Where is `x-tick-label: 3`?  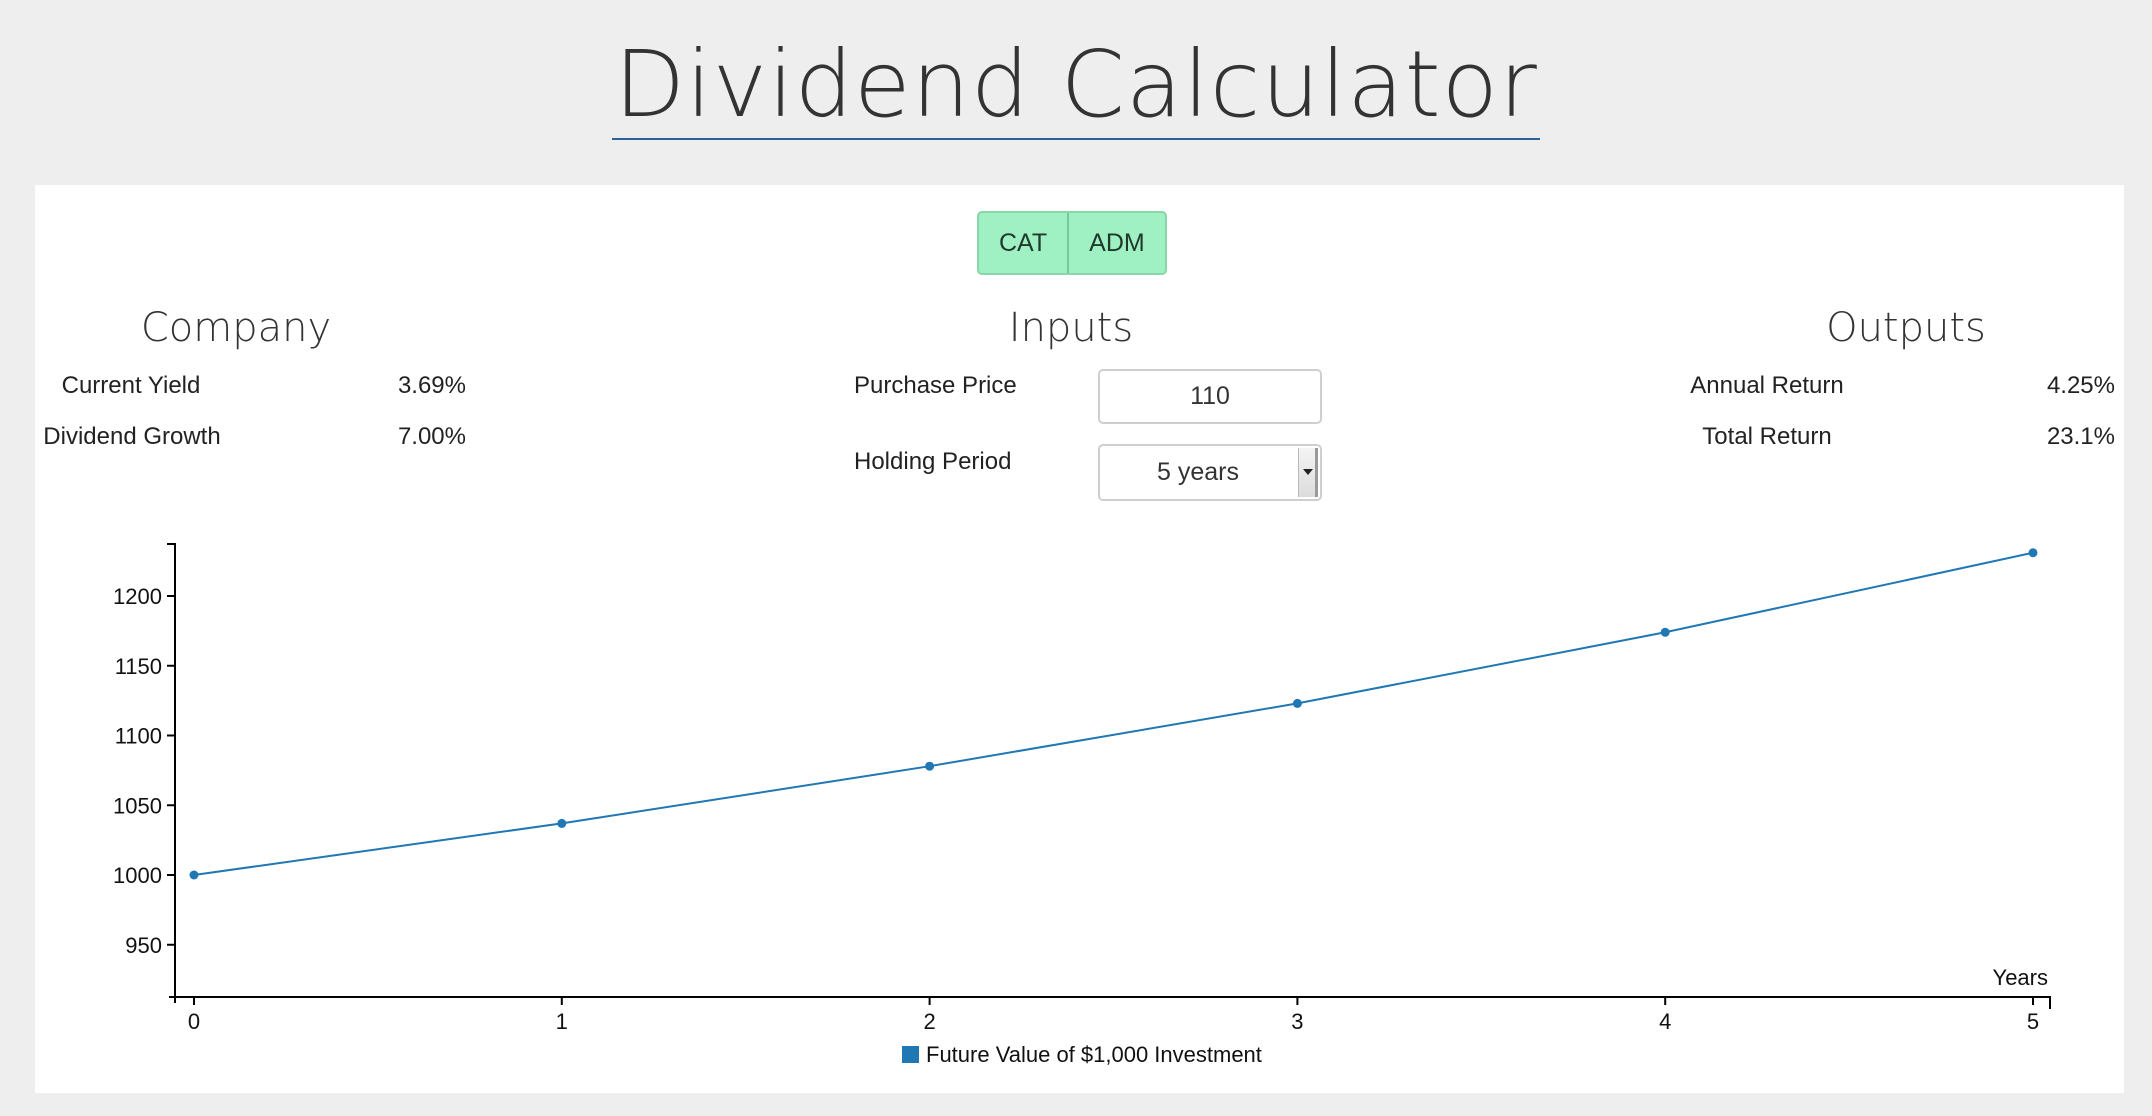 x-tick-label: 3 is located at coordinates (1297, 1021).